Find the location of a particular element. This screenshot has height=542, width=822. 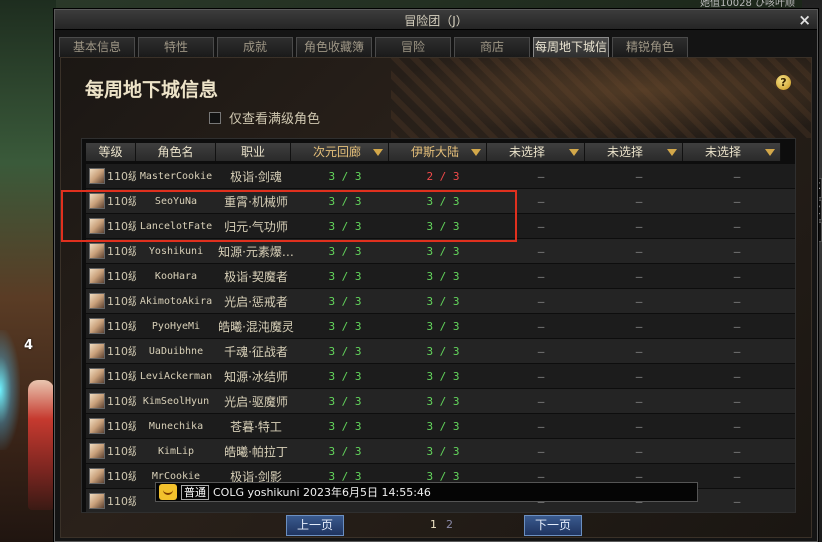

next-page-button: 下一页 is located at coordinates (553, 525).